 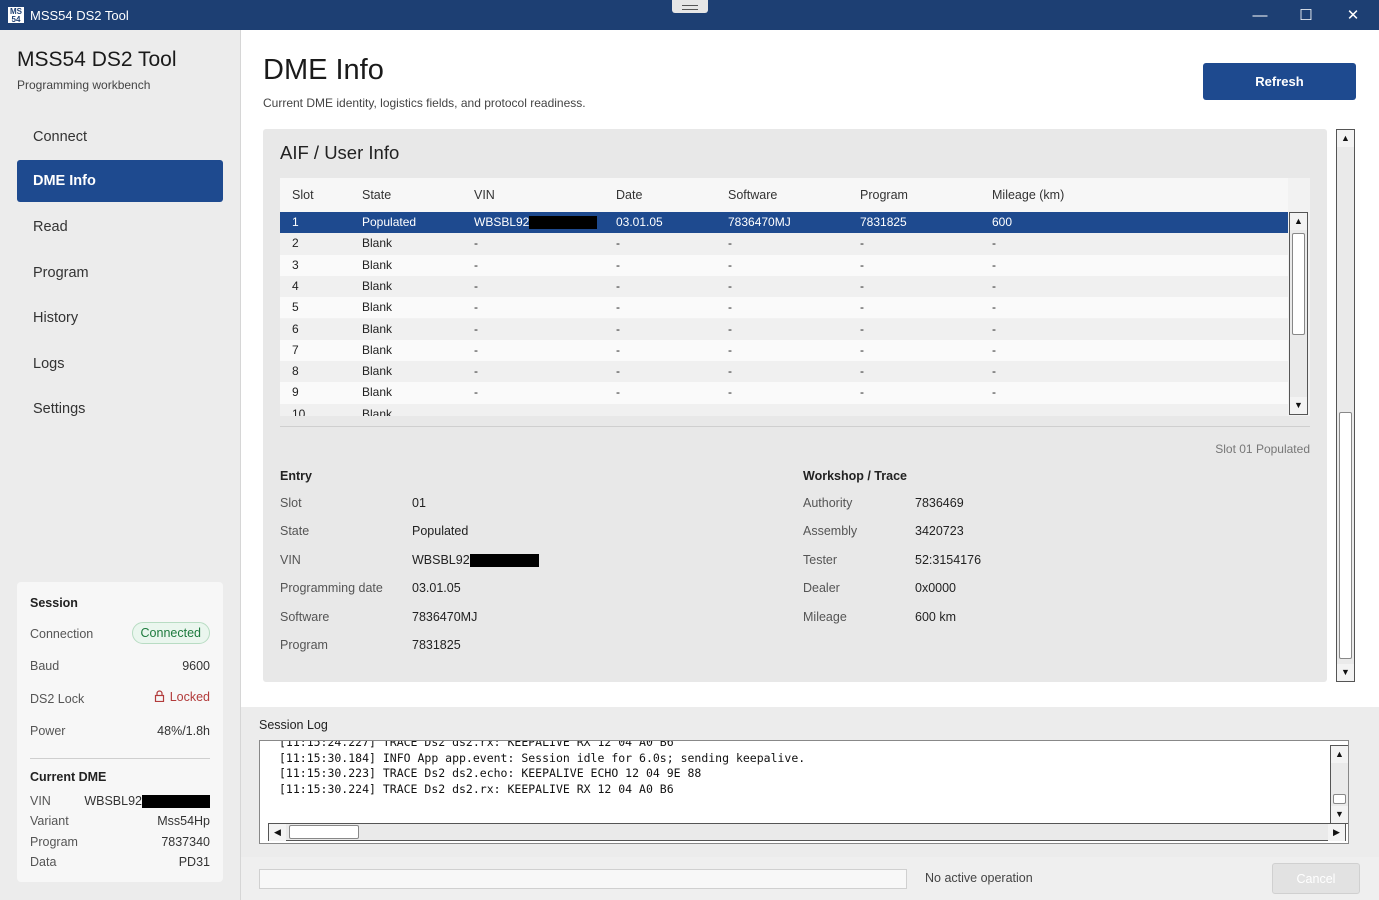 What do you see at coordinates (120, 364) in the screenshot?
I see `nav-item-logs: Logs` at bounding box center [120, 364].